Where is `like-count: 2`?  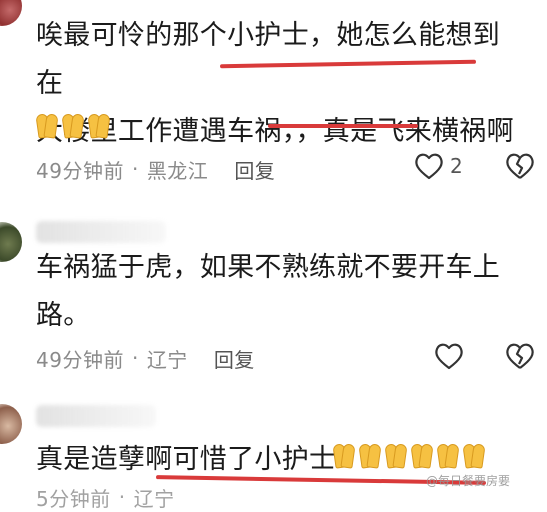
like-count: 2 is located at coordinates (456, 166).